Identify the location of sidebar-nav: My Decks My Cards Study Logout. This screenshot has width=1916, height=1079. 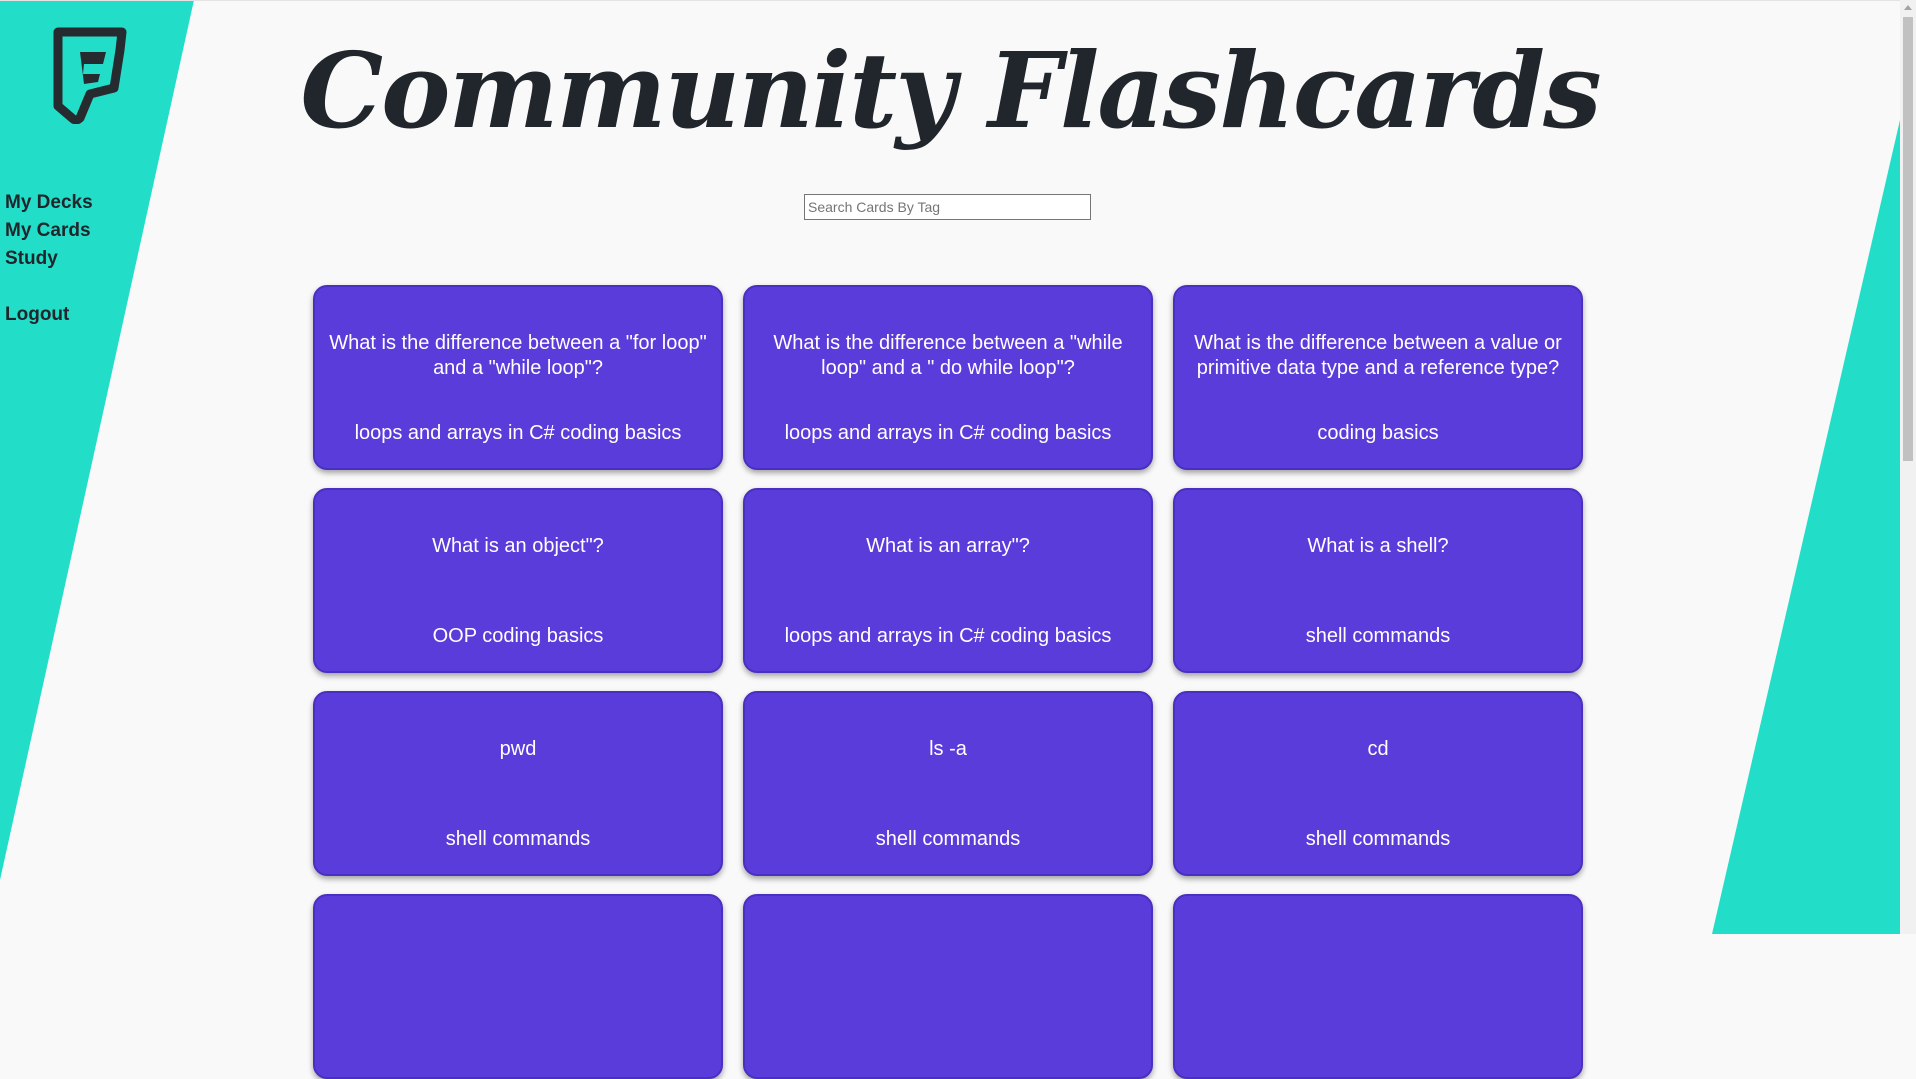
(49, 259).